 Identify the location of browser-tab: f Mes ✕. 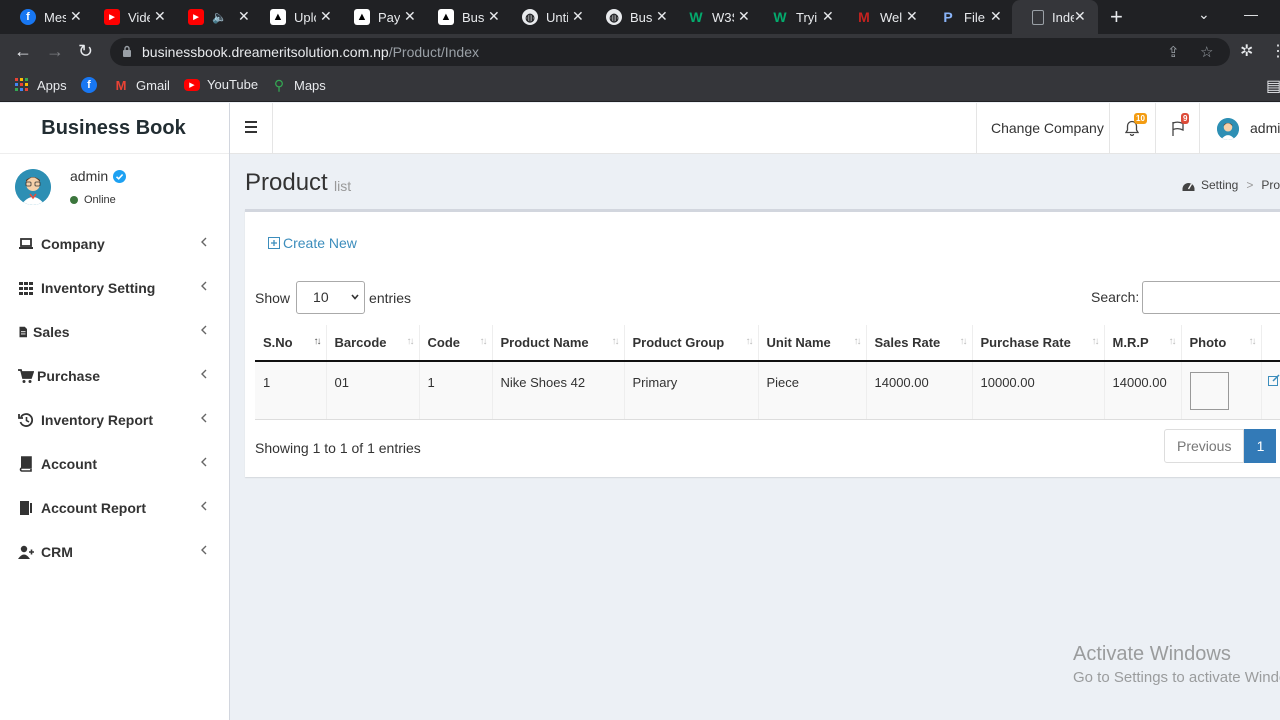
(41, 17).